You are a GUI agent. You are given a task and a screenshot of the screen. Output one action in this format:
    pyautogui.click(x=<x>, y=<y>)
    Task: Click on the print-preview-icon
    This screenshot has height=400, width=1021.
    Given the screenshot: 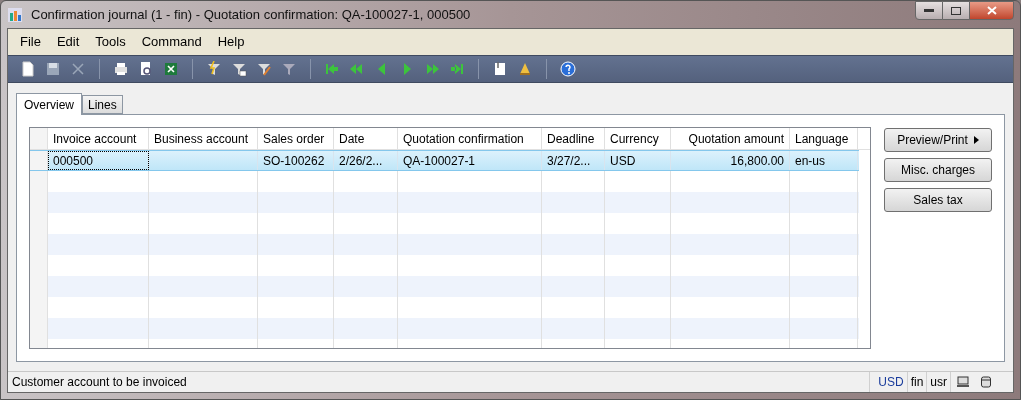 What is the action you would take?
    pyautogui.click(x=146, y=69)
    